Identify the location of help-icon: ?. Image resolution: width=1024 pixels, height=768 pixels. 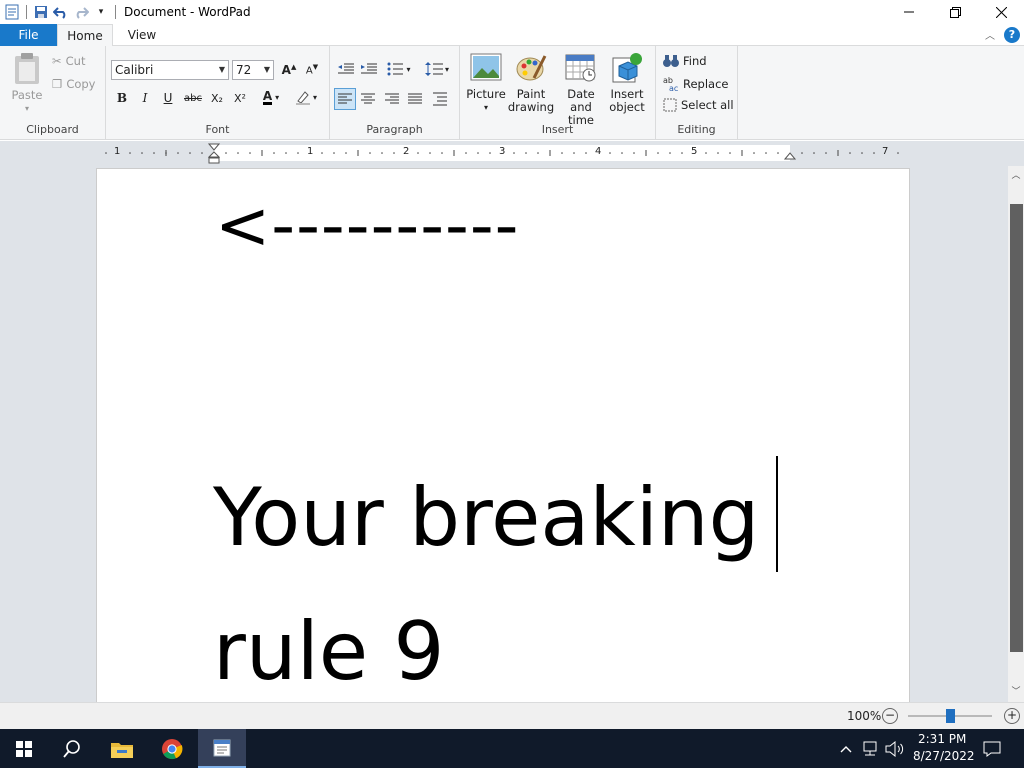
(1012, 35).